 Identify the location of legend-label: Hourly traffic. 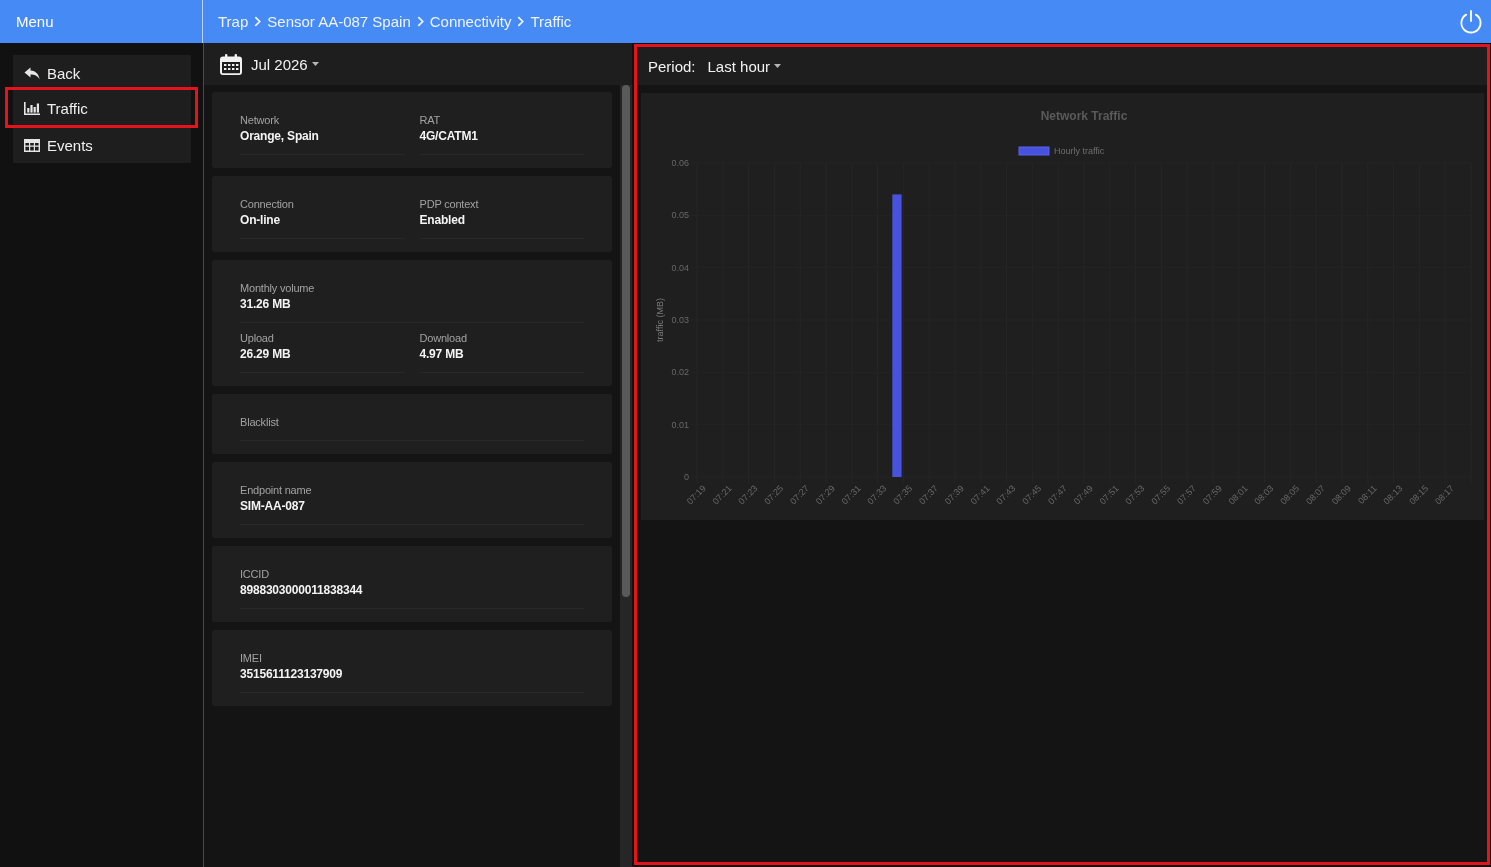
(1079, 151).